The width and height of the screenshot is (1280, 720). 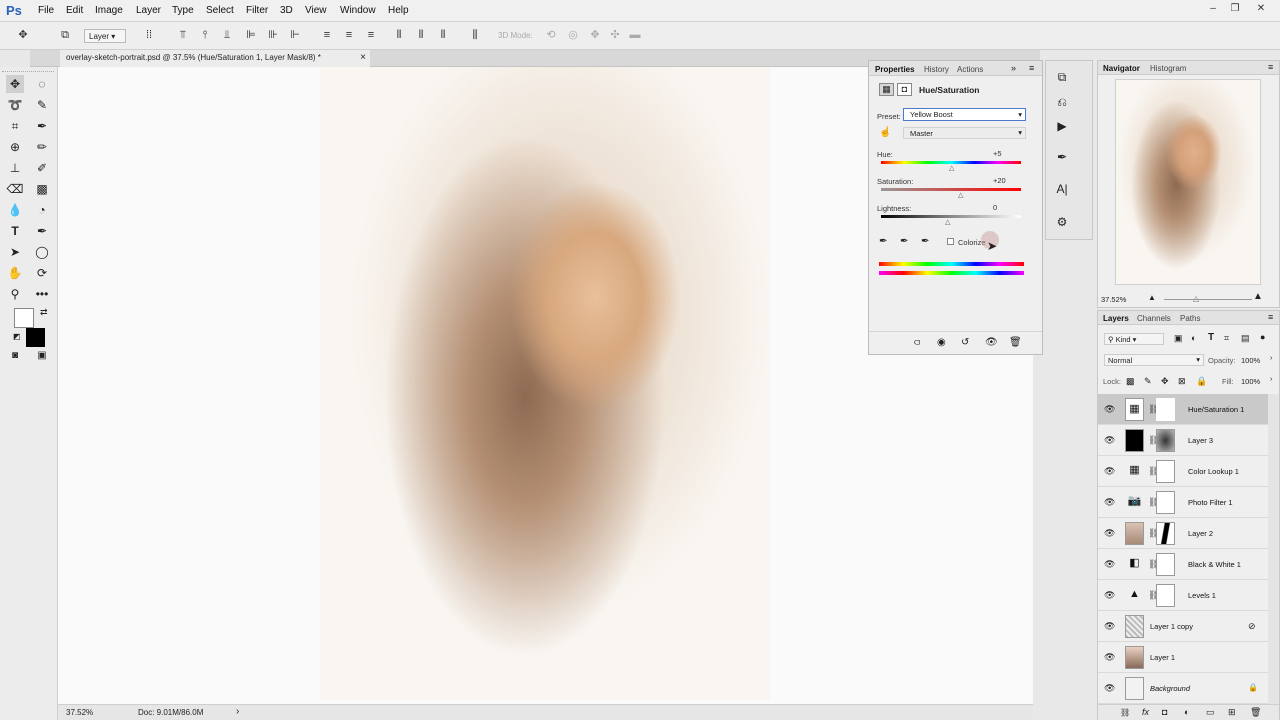 What do you see at coordinates (1255, 712) in the screenshot?
I see `delete-layer-icon: 🗑` at bounding box center [1255, 712].